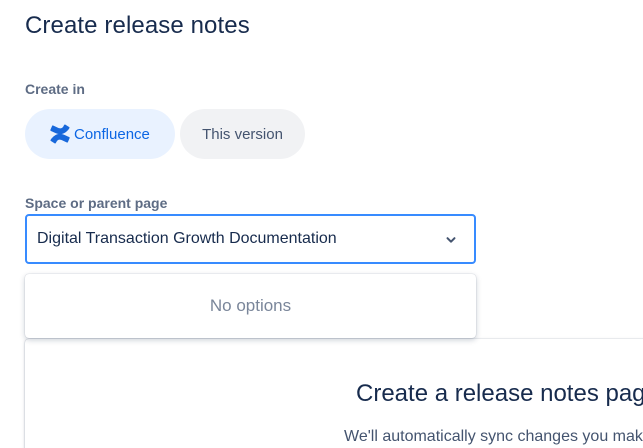 The width and height of the screenshot is (643, 448). What do you see at coordinates (60, 134) in the screenshot?
I see `confluence-logo-icon` at bounding box center [60, 134].